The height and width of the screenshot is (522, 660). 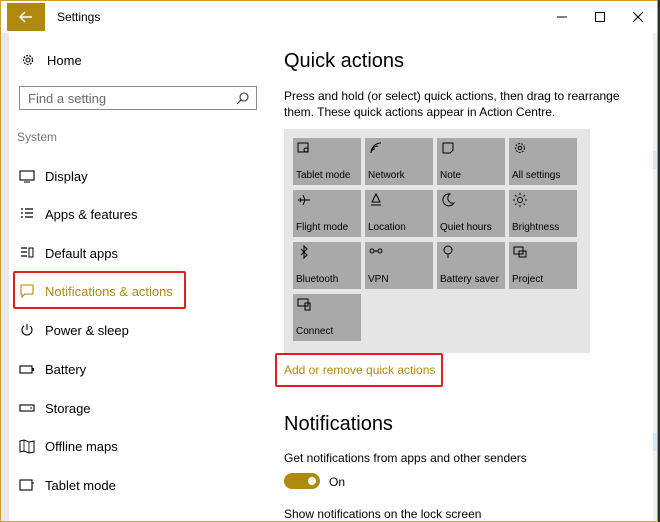 I want to click on tablet-mode-icon, so click(x=303, y=147).